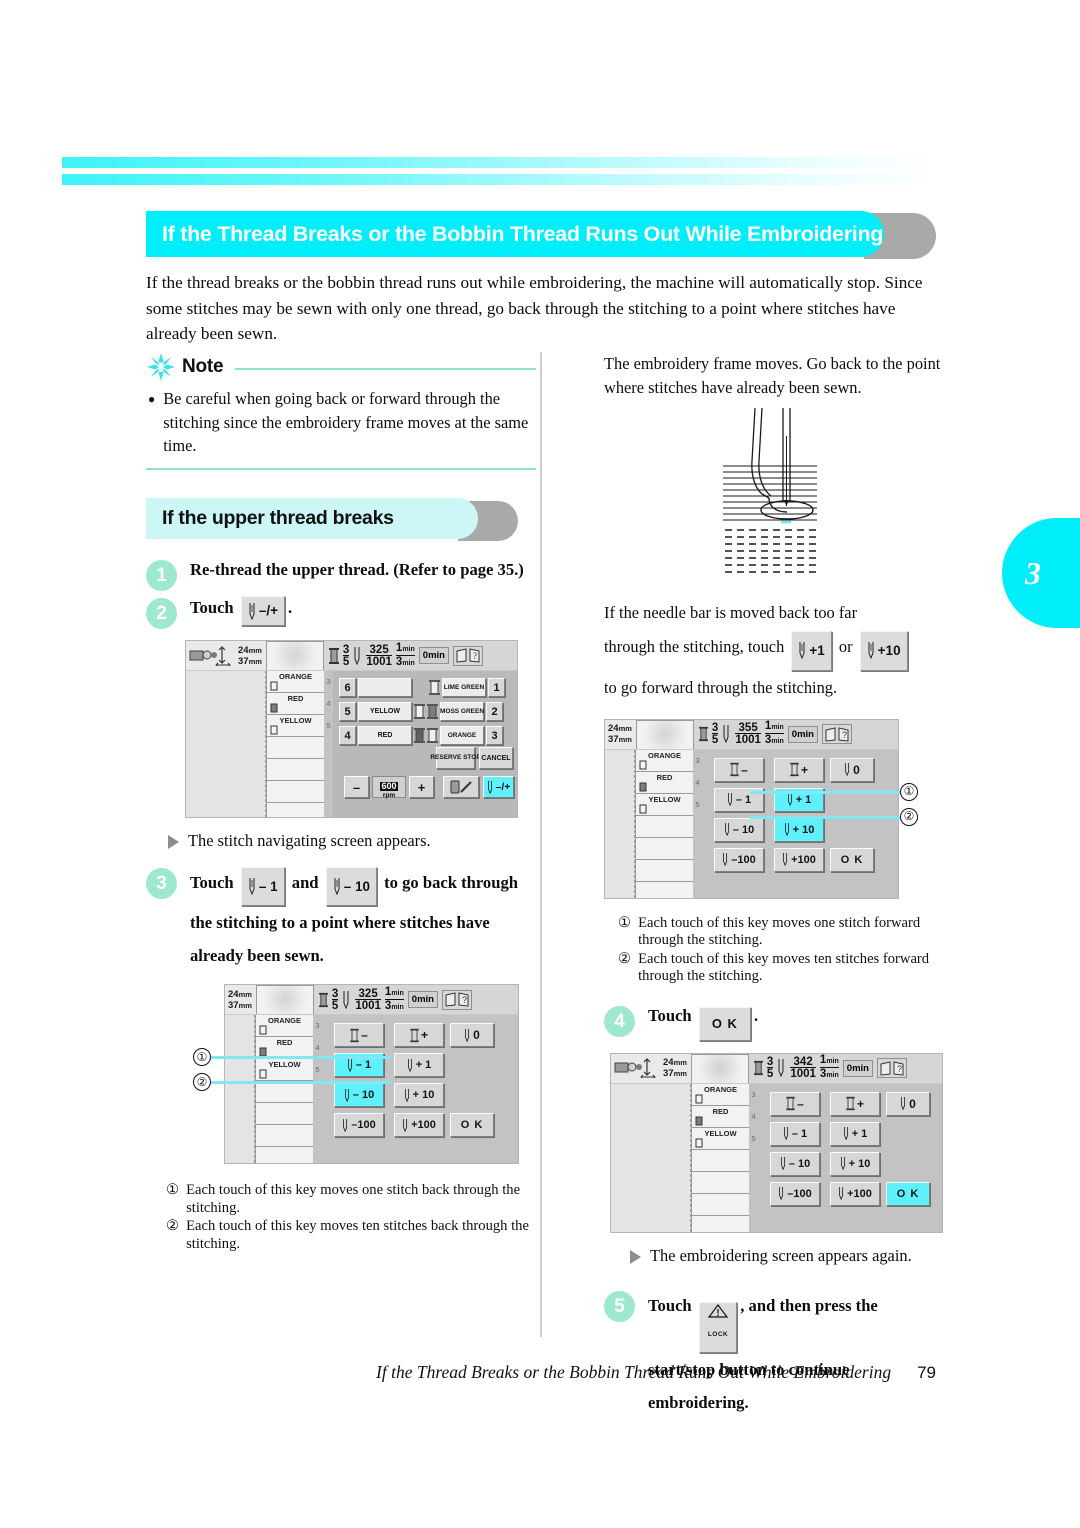 The image size is (1080, 1528). What do you see at coordinates (464, 687) in the screenshot?
I see `needle-color-name: LIME GREEN` at bounding box center [464, 687].